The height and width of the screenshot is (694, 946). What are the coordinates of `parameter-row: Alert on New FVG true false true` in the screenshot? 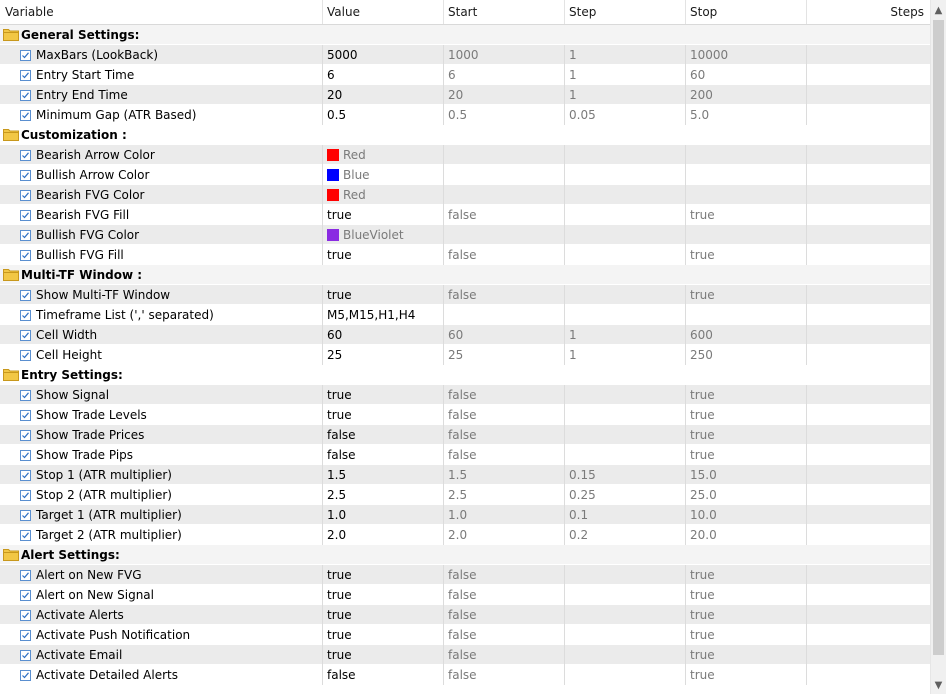 It's located at (465, 575).